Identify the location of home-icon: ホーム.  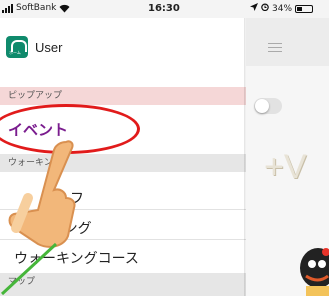
(17, 47).